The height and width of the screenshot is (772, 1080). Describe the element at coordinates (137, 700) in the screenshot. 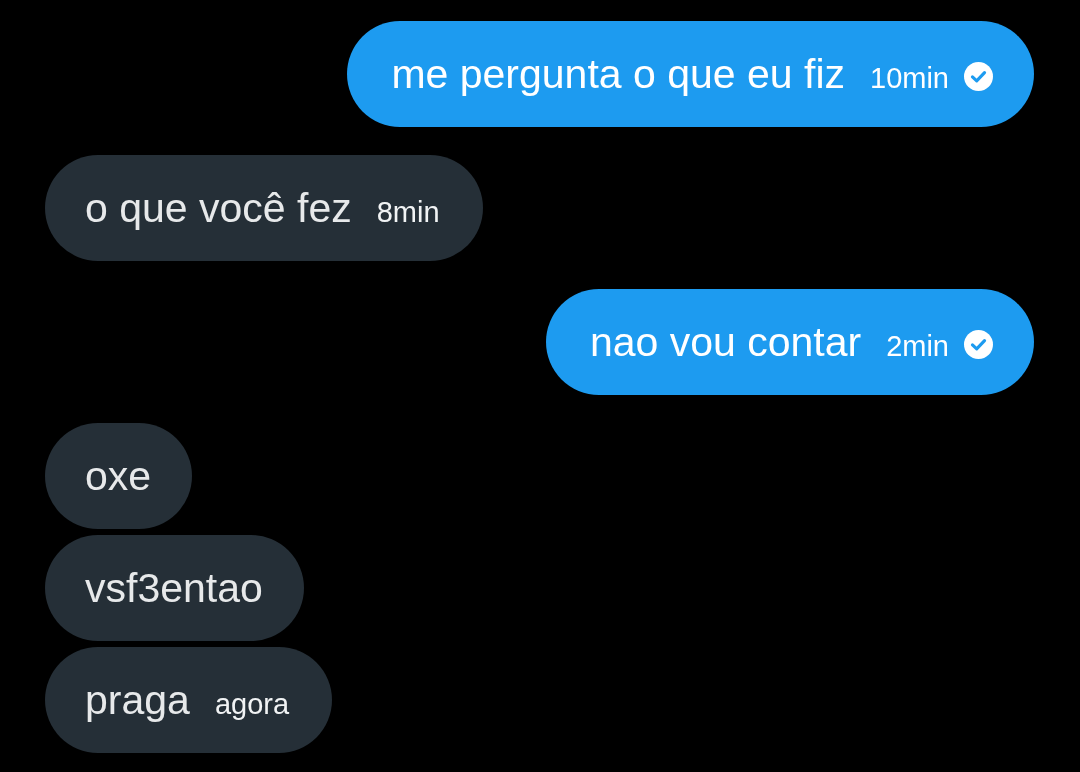

I see `message-text: praga` at that location.